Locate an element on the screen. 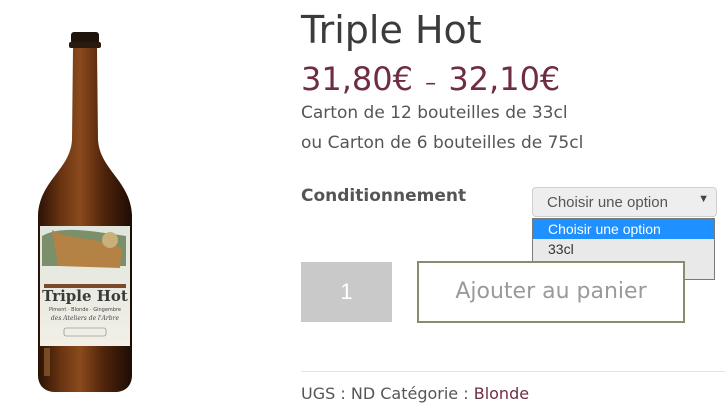  category-label: Catégorie : is located at coordinates (424, 393).